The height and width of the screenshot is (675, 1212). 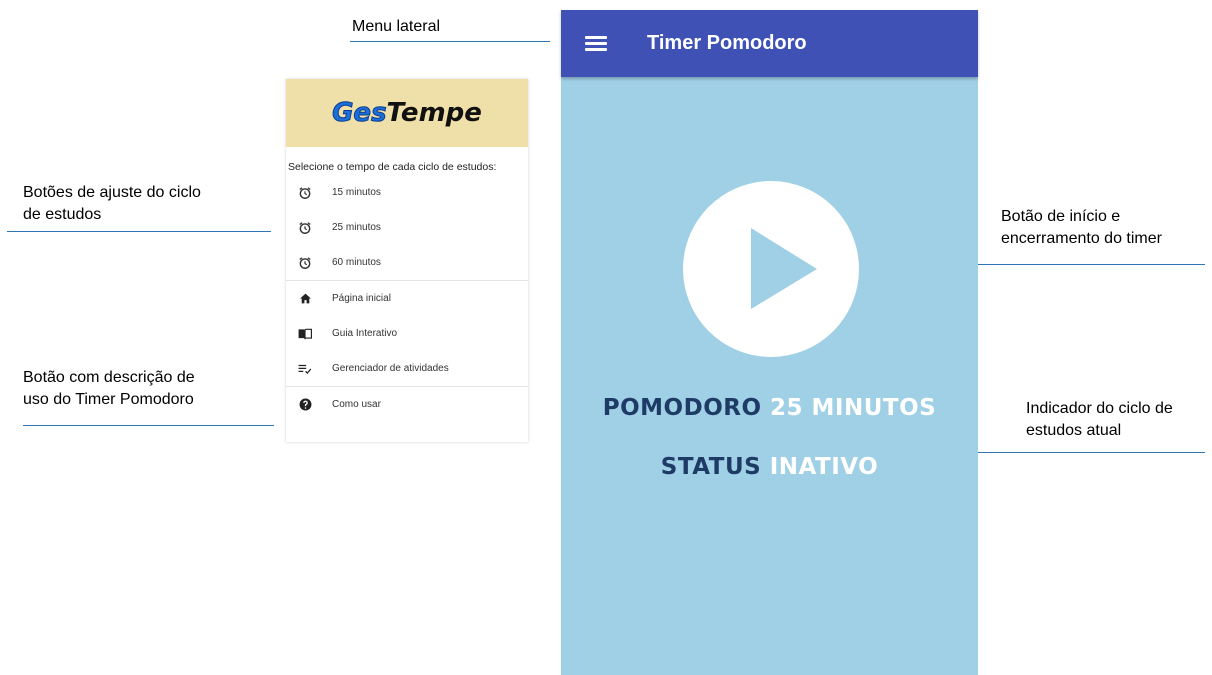 I want to click on drawer-header: Ges Tempe, so click(x=407, y=113).